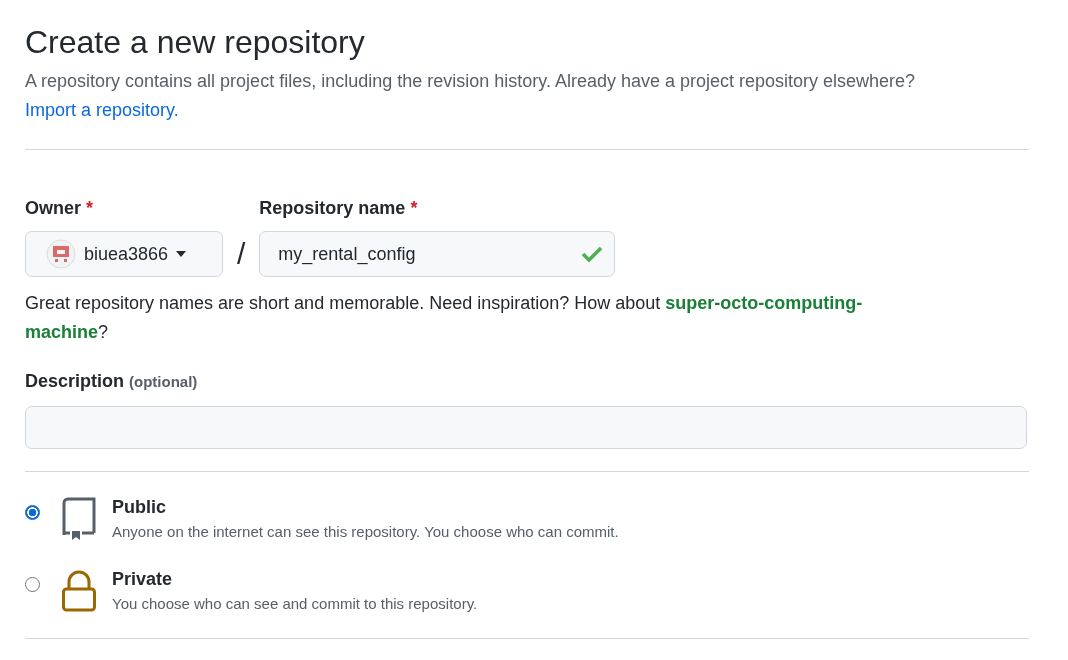  I want to click on book-icon, so click(79, 519).